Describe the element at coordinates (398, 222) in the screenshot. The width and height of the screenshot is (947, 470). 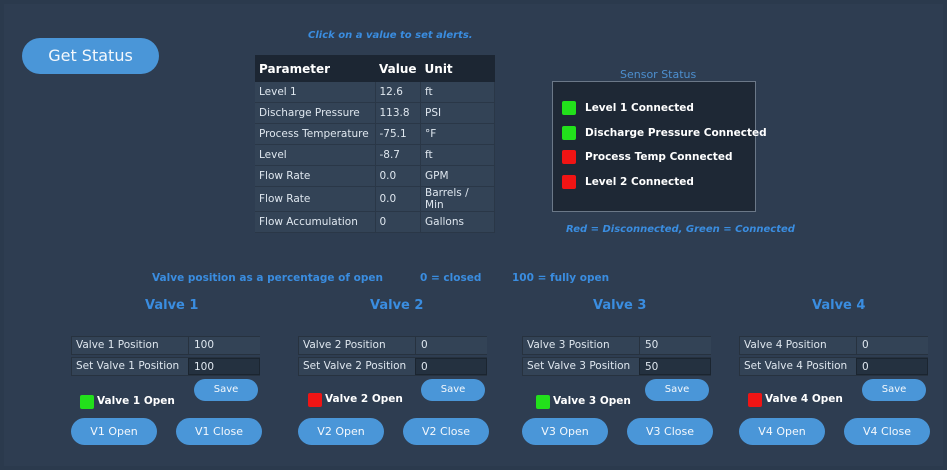
I see `value-cell: 0` at that location.